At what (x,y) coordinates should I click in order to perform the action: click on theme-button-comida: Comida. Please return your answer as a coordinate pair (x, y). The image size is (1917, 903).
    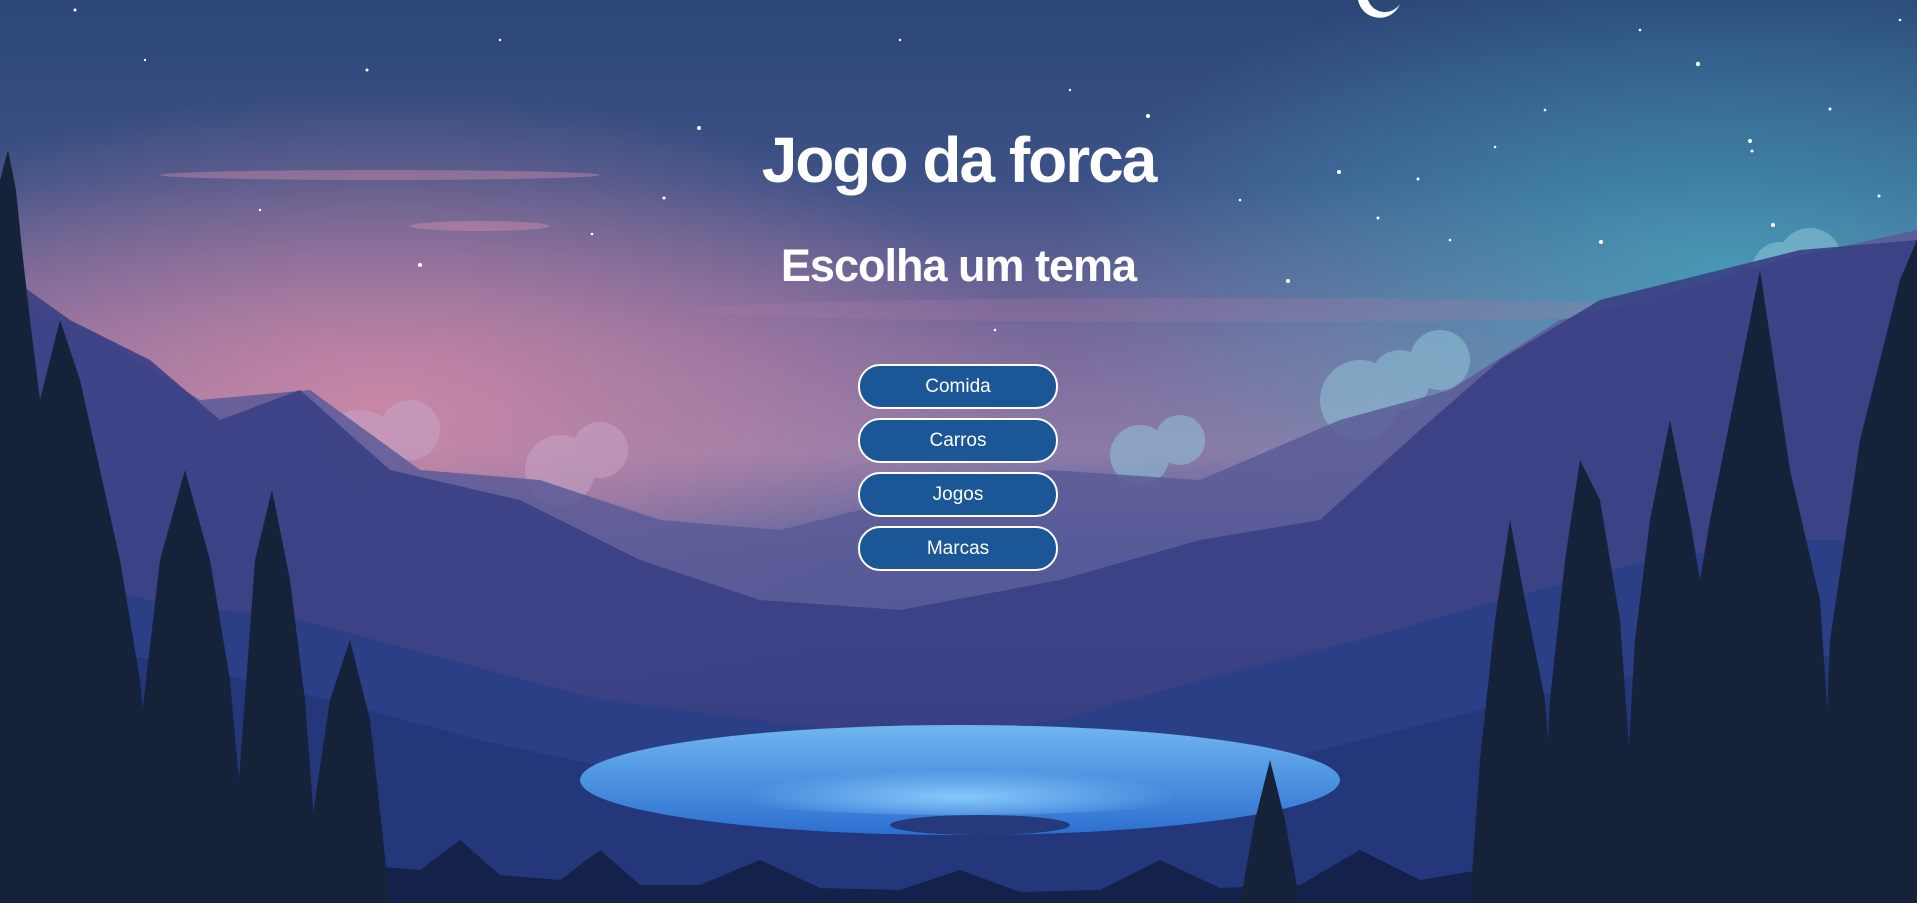
    Looking at the image, I should click on (958, 386).